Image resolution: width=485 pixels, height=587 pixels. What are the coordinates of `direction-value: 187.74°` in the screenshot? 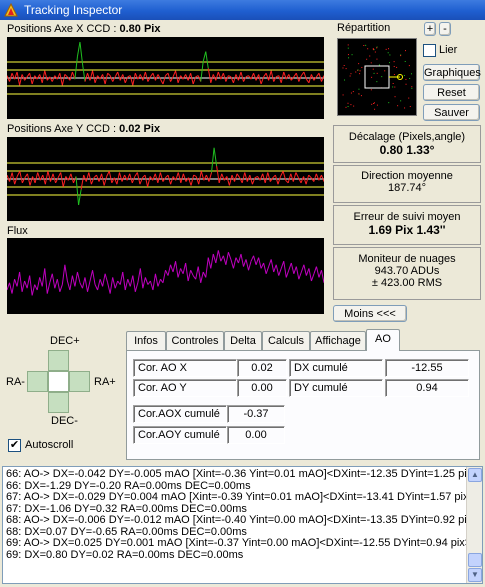 It's located at (407, 188).